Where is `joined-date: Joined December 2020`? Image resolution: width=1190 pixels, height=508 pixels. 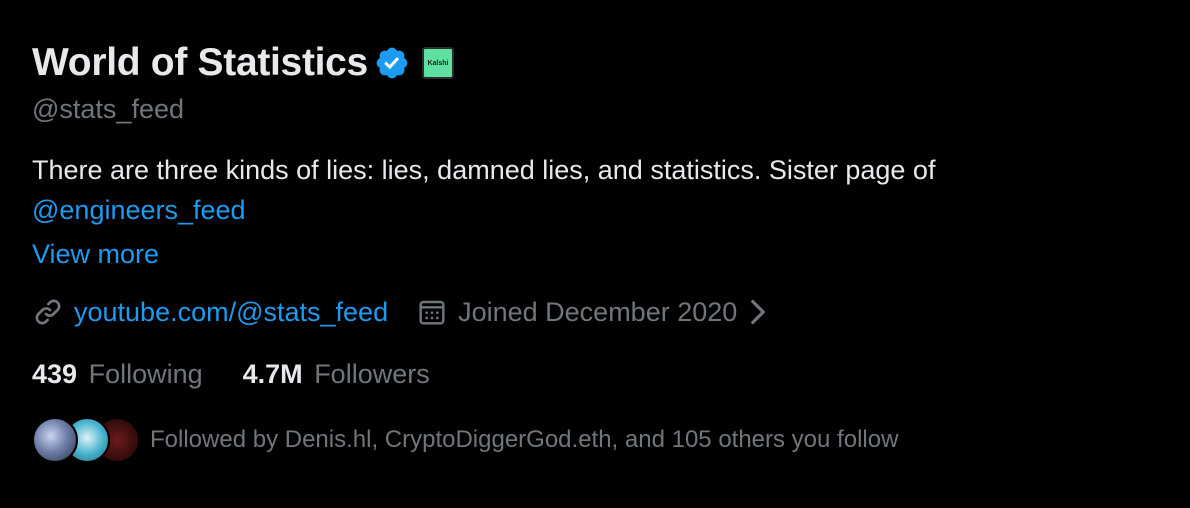 joined-date: Joined December 2020 is located at coordinates (598, 311).